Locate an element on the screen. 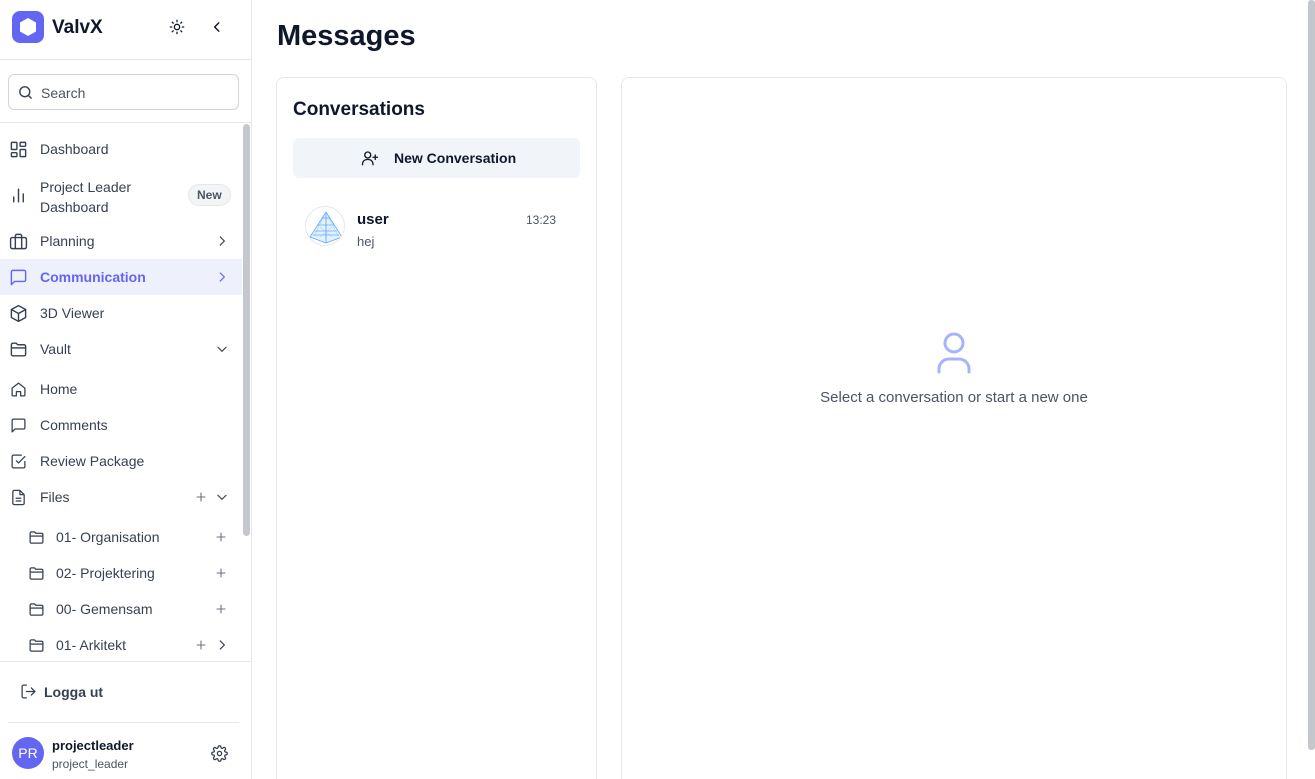 Image resolution: width=1315 pixels, height=779 pixels. new-badge: New is located at coordinates (209, 195).